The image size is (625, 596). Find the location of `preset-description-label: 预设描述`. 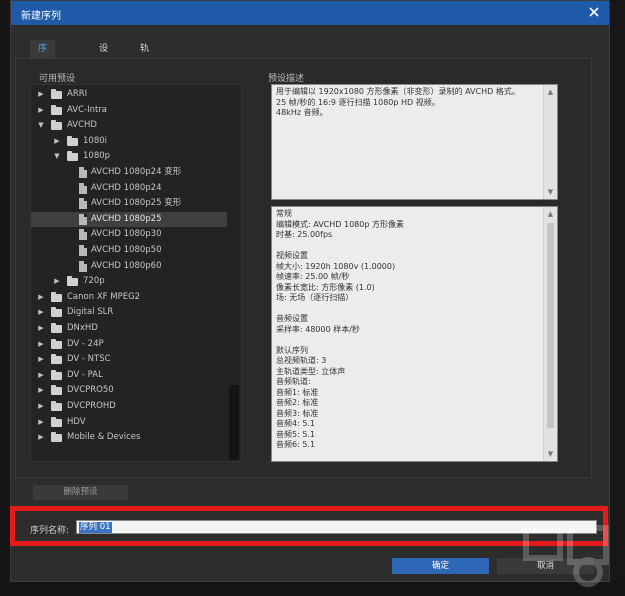

preset-description-label: 预设描述 is located at coordinates (286, 79).